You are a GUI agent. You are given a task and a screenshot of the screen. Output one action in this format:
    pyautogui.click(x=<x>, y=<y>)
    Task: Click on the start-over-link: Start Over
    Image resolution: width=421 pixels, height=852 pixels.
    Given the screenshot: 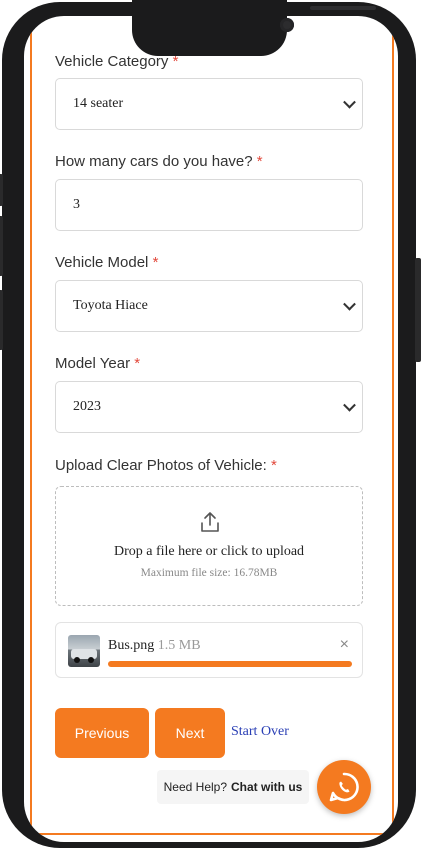 What is the action you would take?
    pyautogui.click(x=260, y=732)
    